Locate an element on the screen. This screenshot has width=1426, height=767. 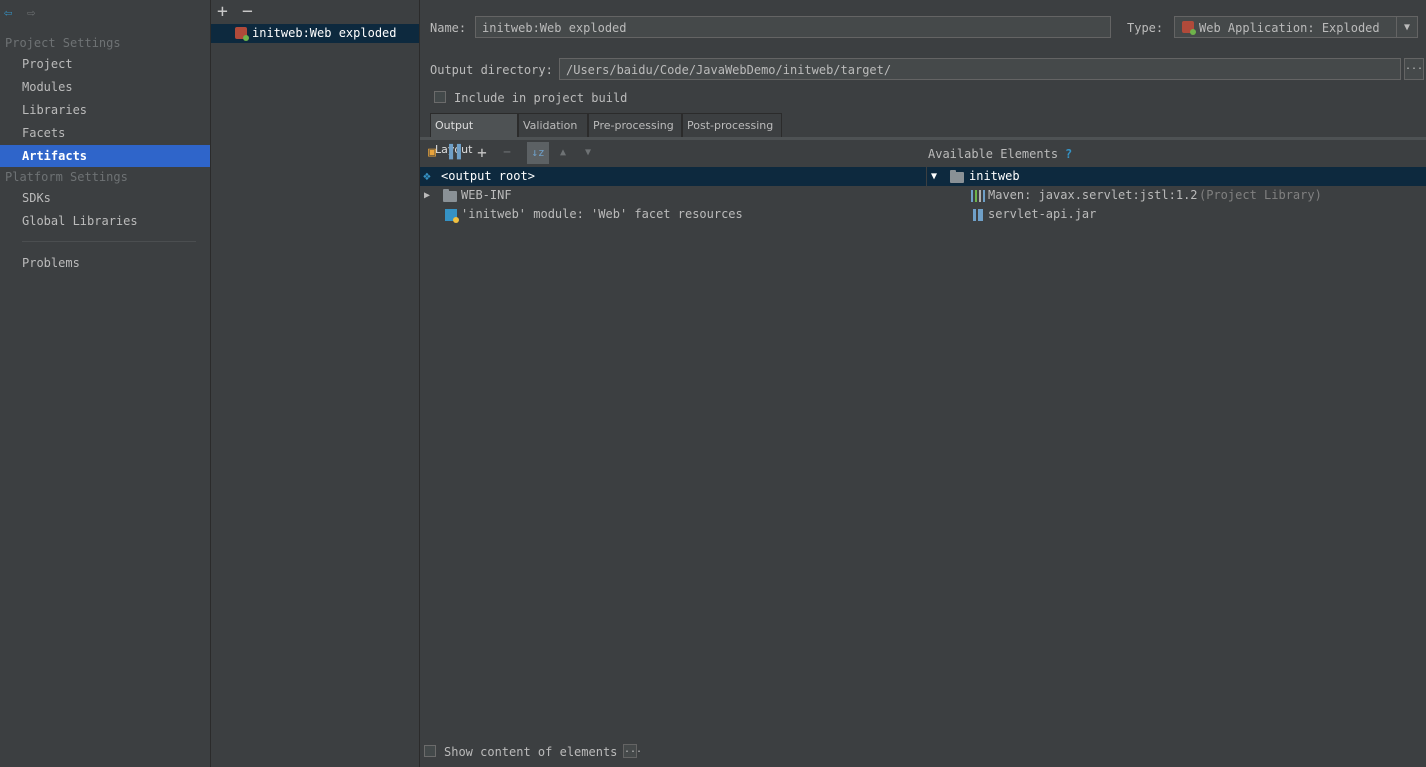
platform-settings-header: Platform Settings is located at coordinates (66, 177).